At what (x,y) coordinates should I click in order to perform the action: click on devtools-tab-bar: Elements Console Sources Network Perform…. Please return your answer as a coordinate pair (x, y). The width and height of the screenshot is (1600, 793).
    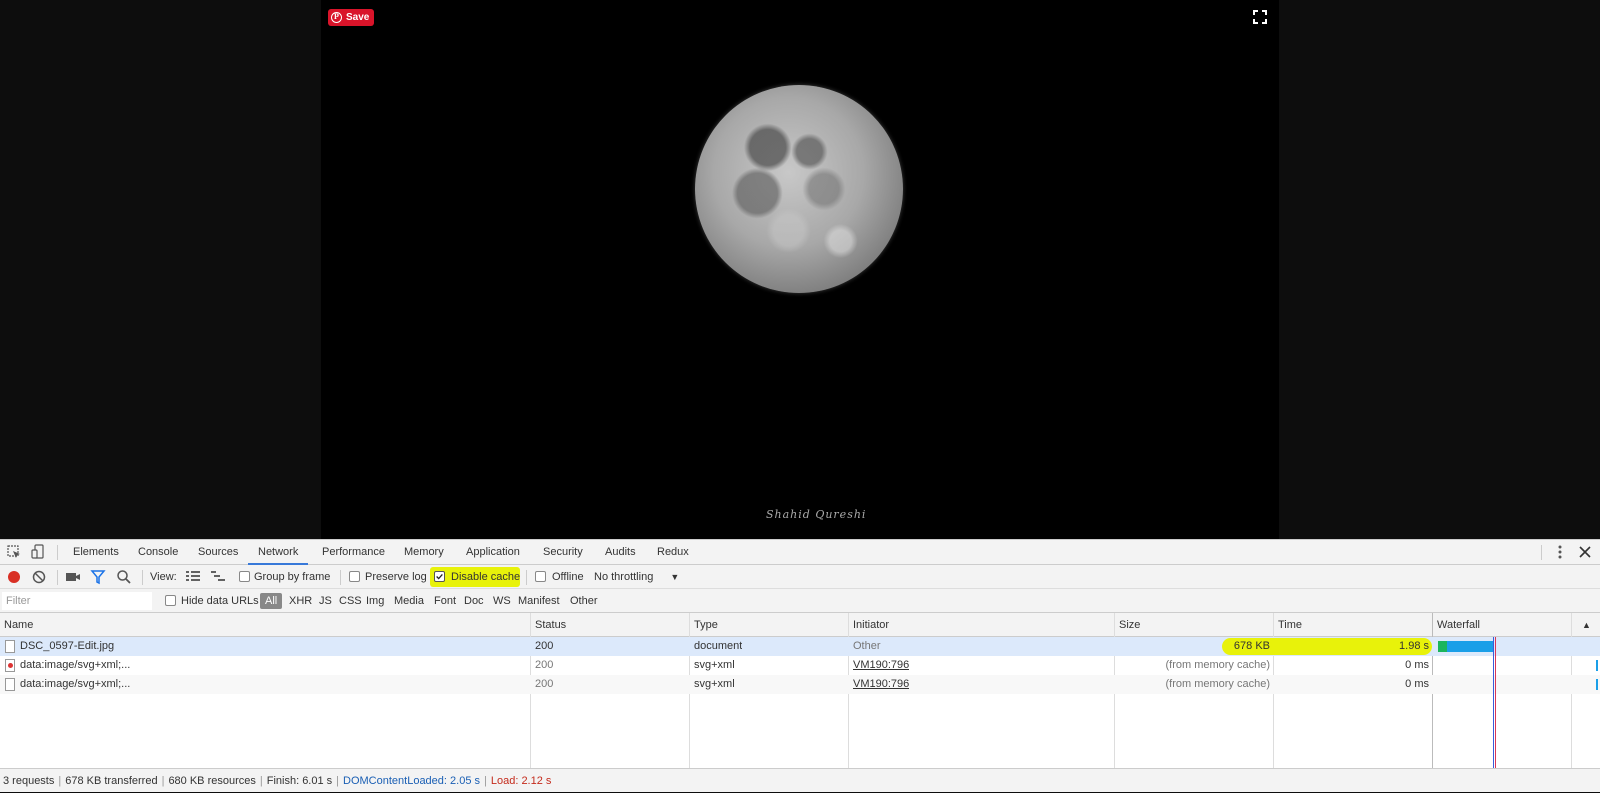
    Looking at the image, I should click on (800, 552).